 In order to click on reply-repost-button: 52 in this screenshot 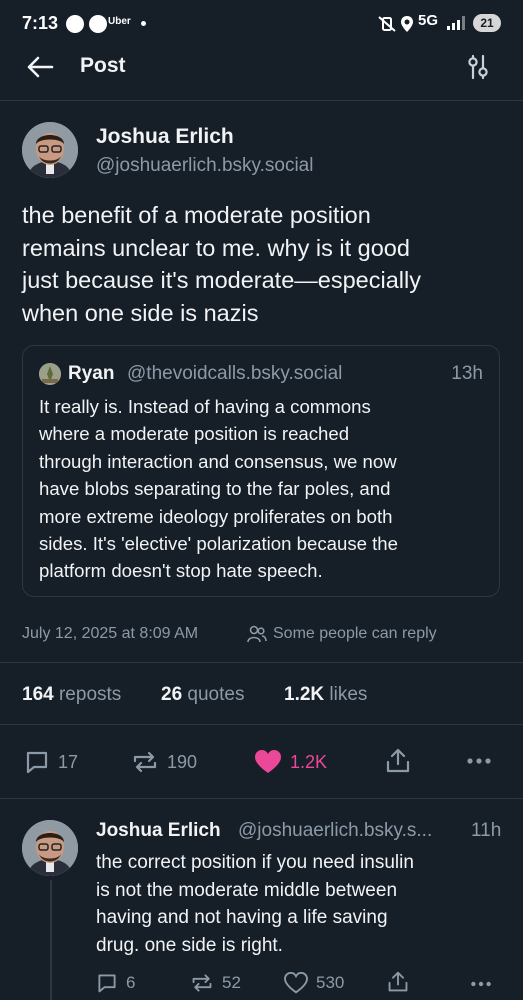, I will do `click(215, 983)`.